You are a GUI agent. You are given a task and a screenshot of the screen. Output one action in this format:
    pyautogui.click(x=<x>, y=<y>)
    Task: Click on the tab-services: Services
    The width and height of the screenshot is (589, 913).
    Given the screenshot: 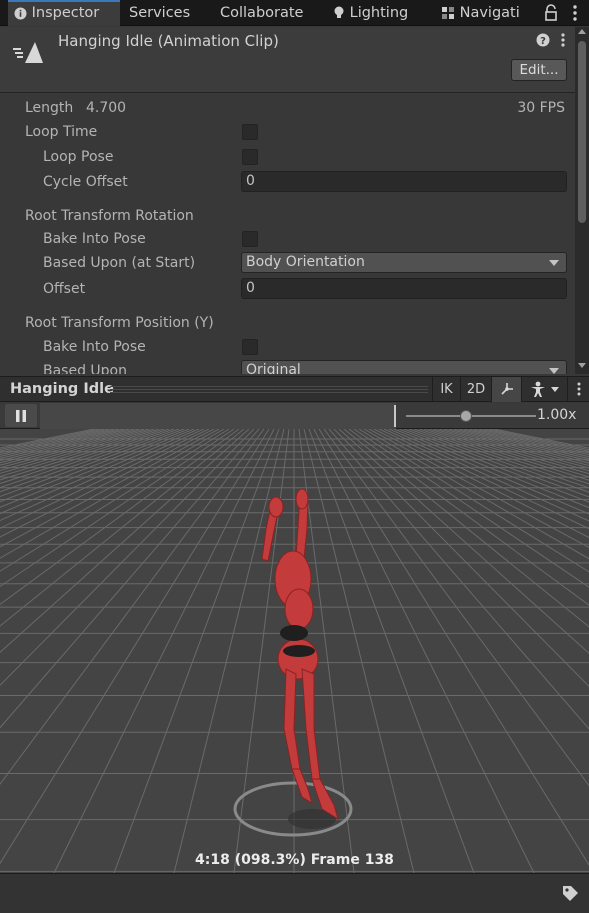 What is the action you would take?
    pyautogui.click(x=159, y=13)
    